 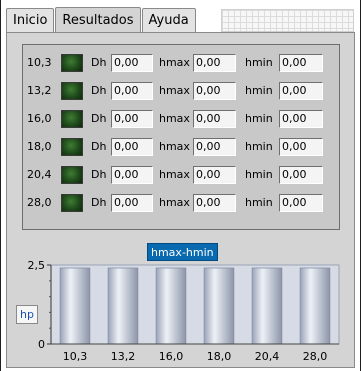 I want to click on tab-ayuda: Ayuda, so click(x=168, y=20).